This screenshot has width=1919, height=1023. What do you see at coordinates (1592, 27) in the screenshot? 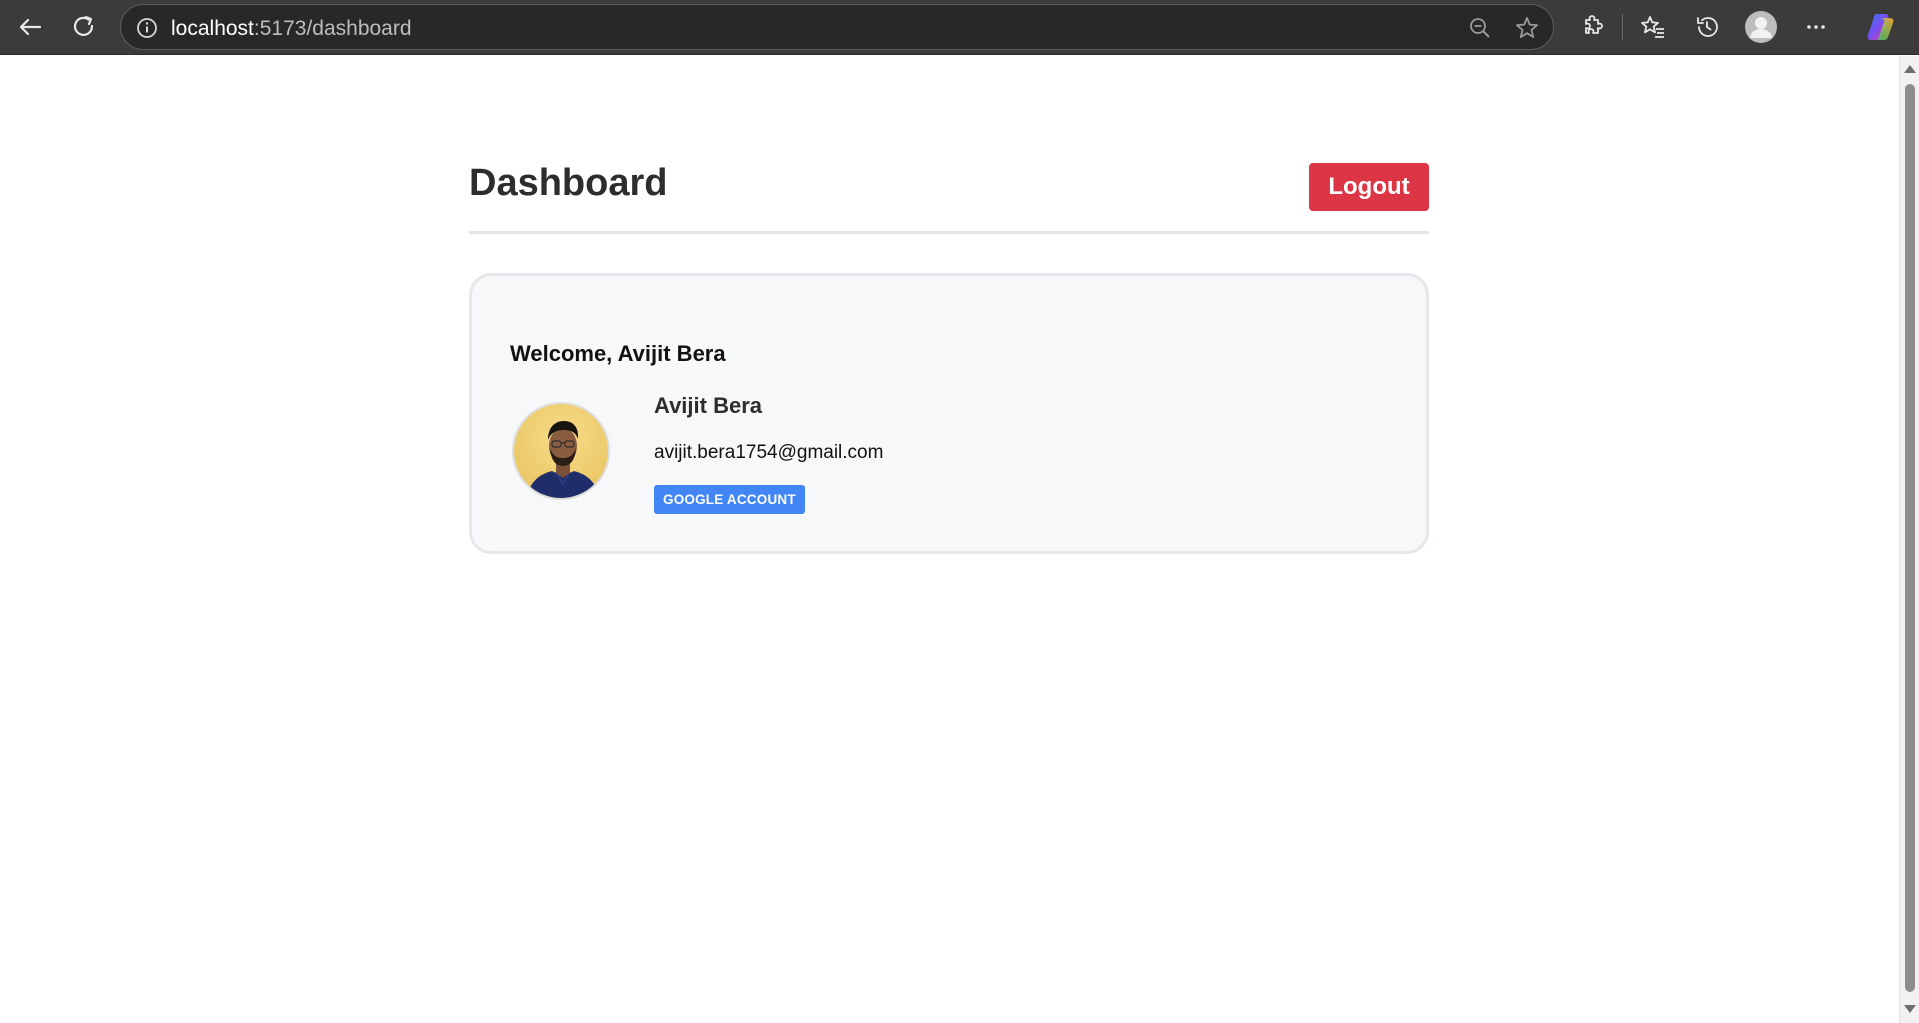
I see `puzzle-icon` at bounding box center [1592, 27].